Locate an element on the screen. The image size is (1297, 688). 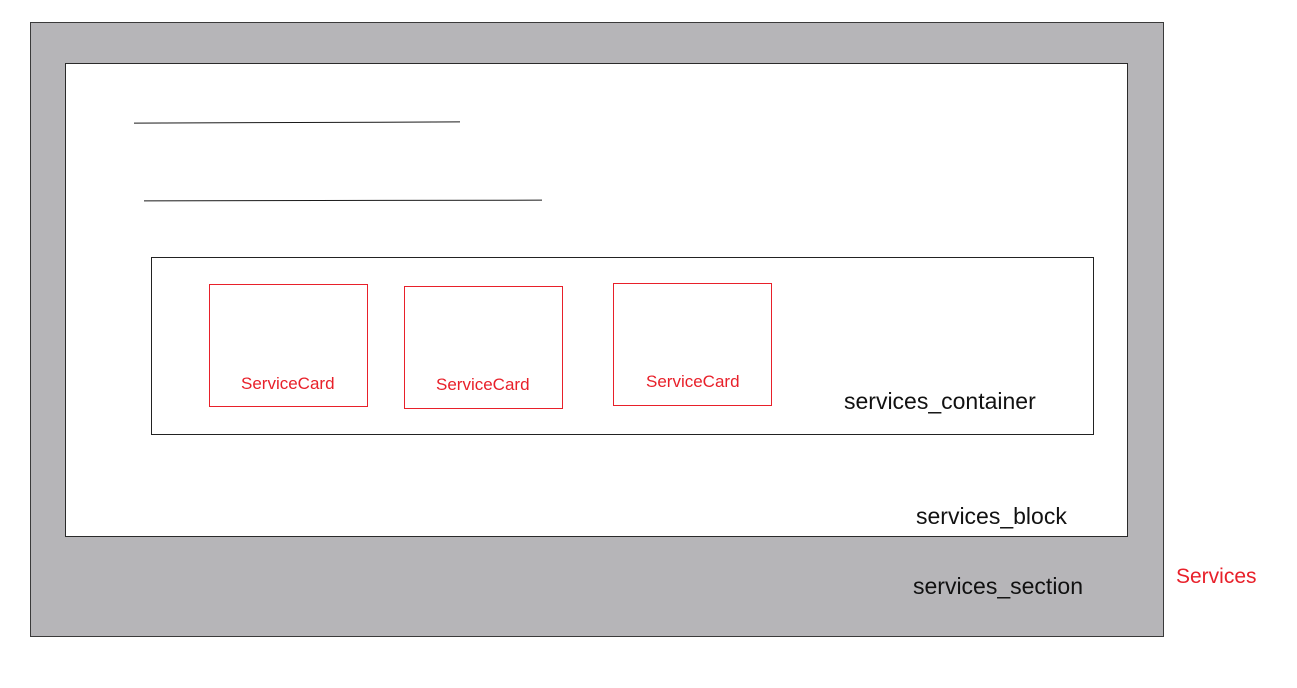
services-section-label: services_section is located at coordinates (998, 586).